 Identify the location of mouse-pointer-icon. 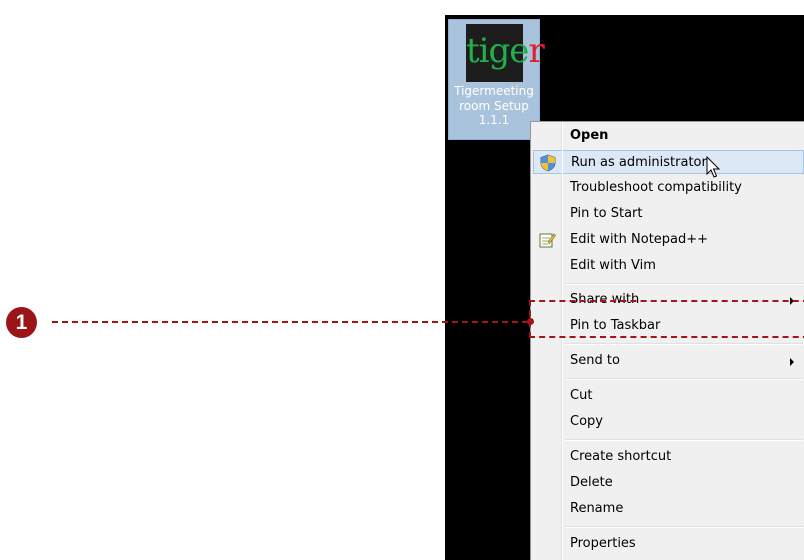
(713, 167).